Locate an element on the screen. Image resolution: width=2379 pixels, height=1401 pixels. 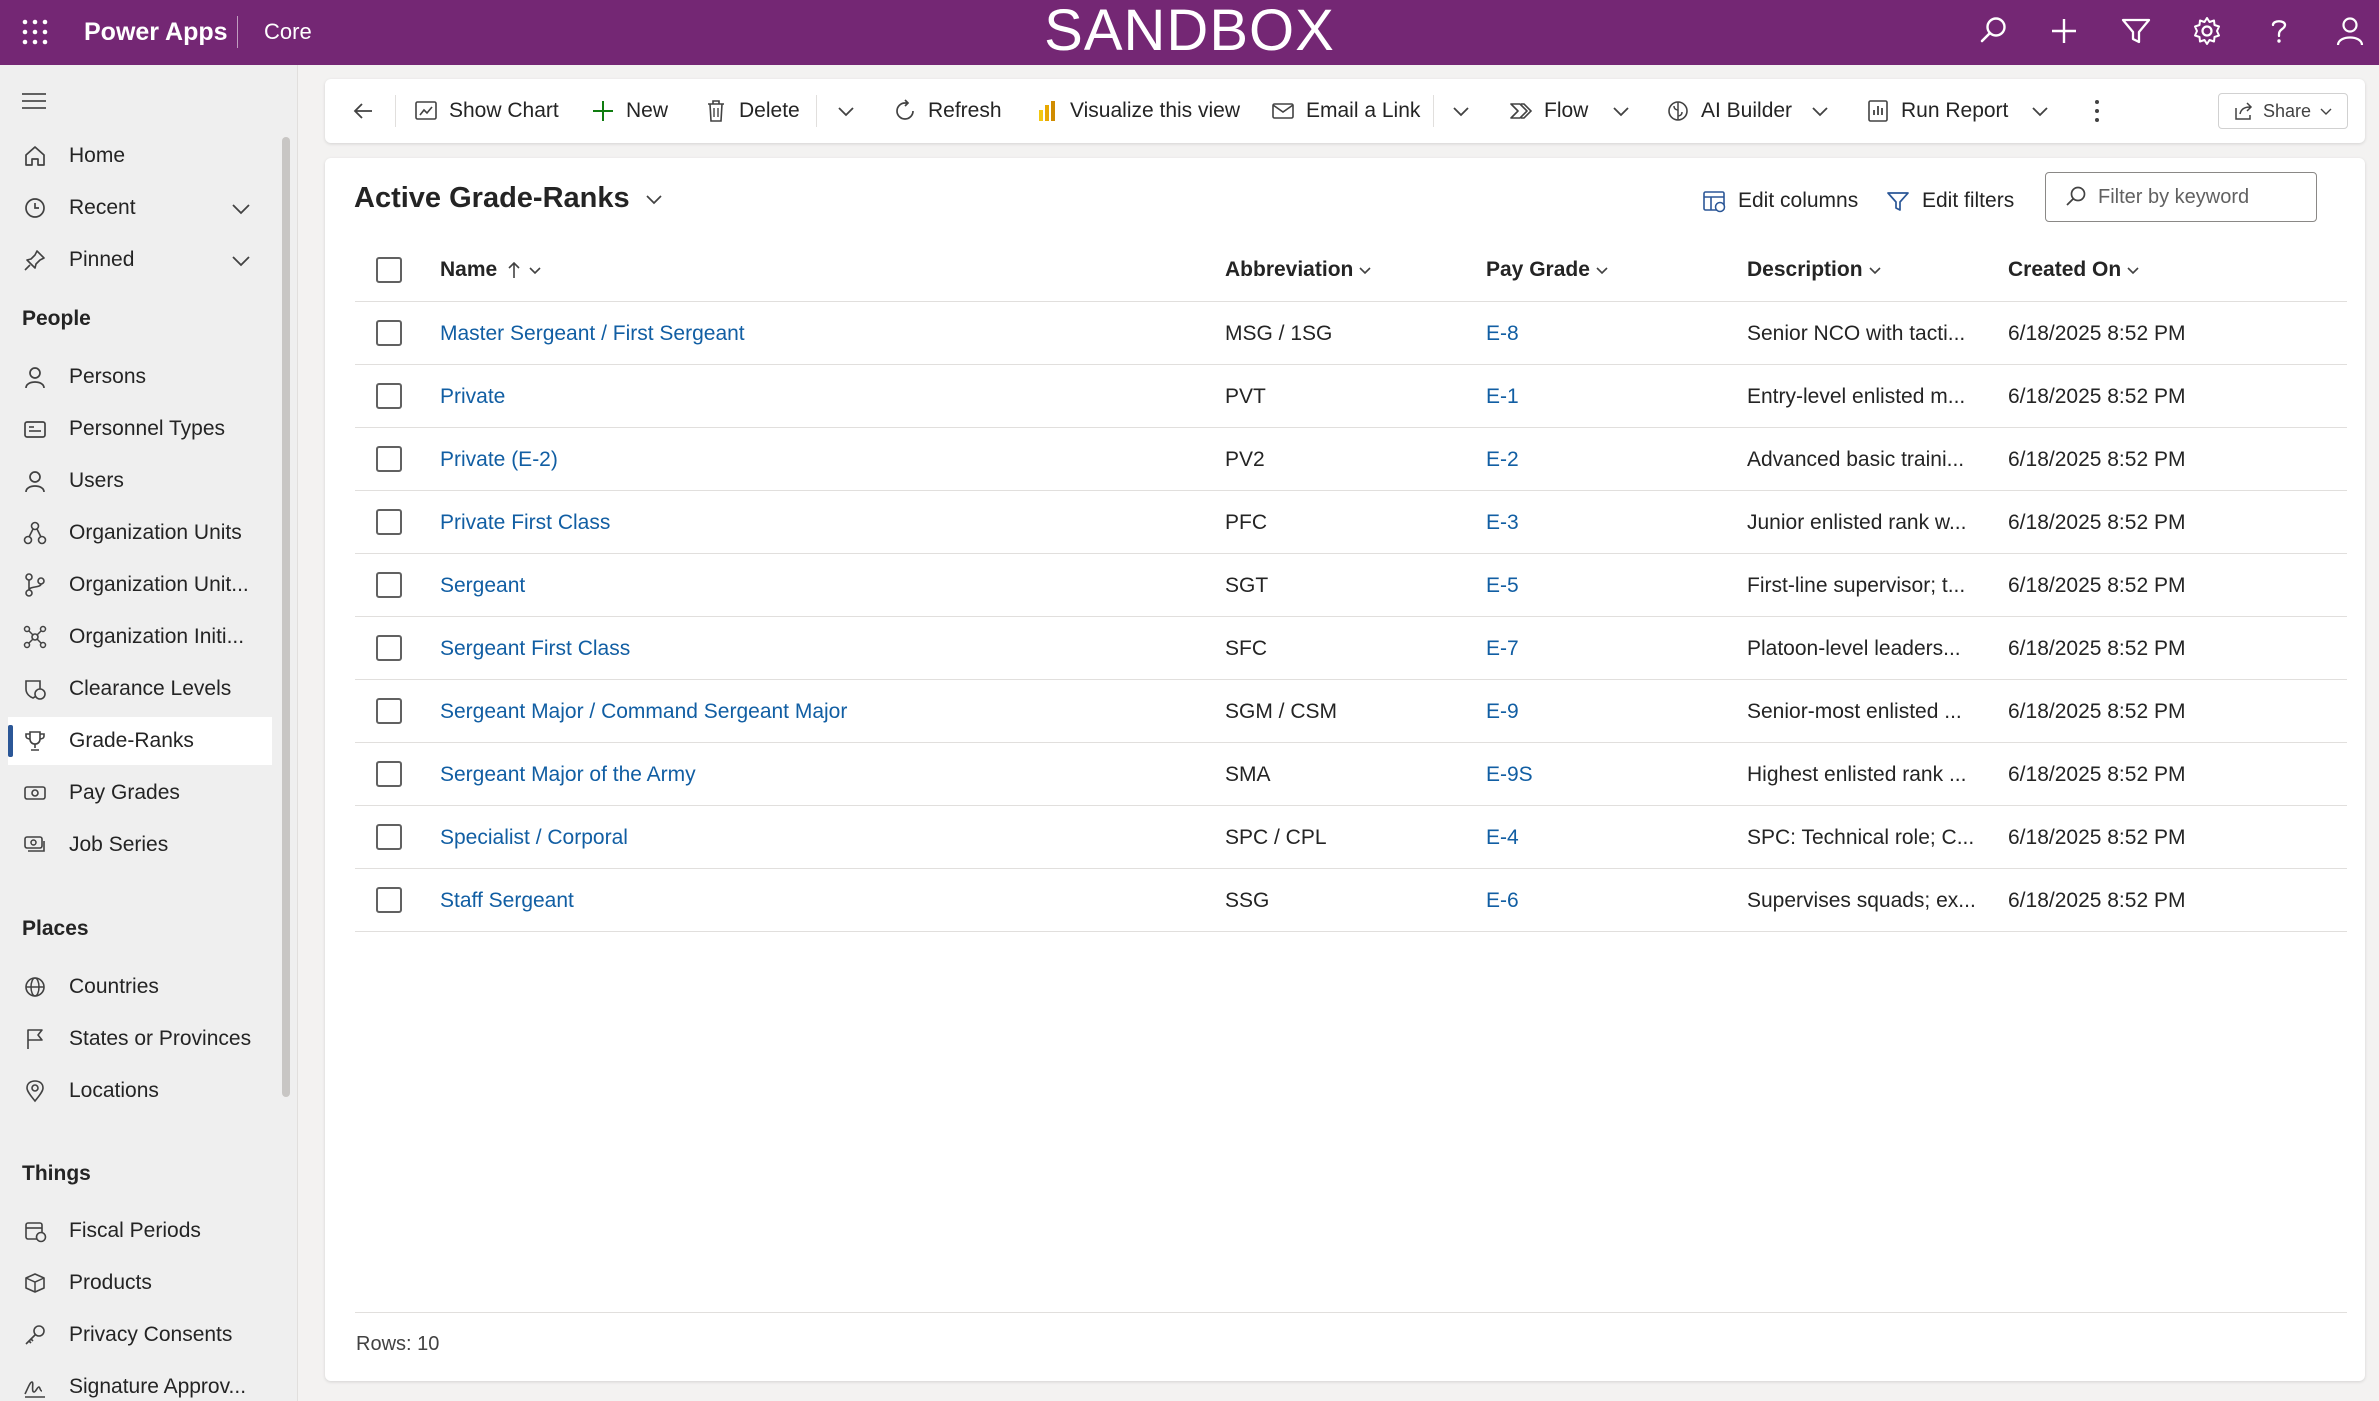
sidebar-item-products: Products is located at coordinates (140, 1283).